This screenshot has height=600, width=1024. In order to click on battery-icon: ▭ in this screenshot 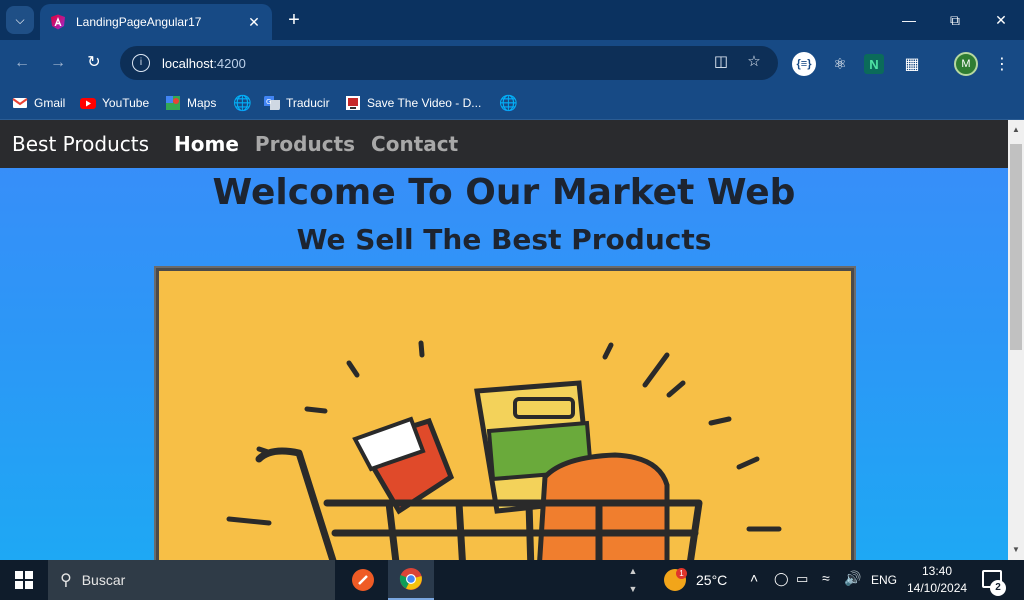, I will do `click(802, 579)`.